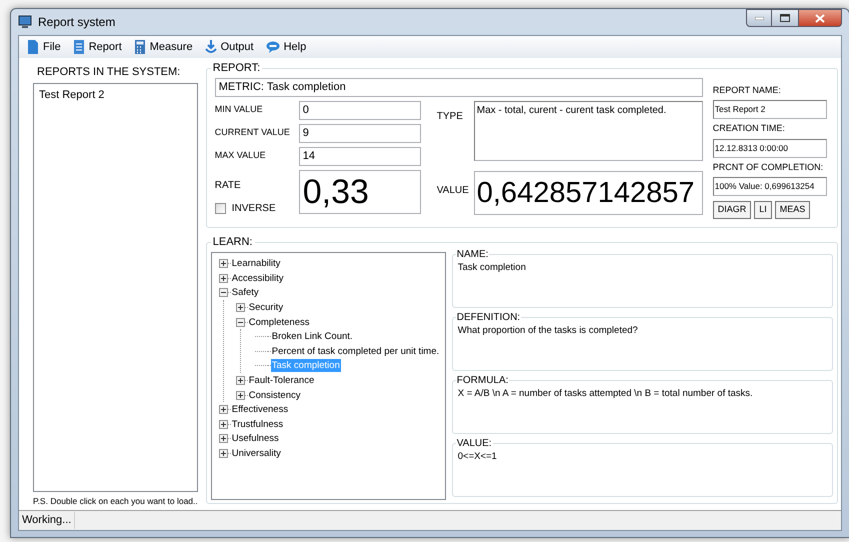 The image size is (849, 542). I want to click on tree-item: Security, so click(266, 307).